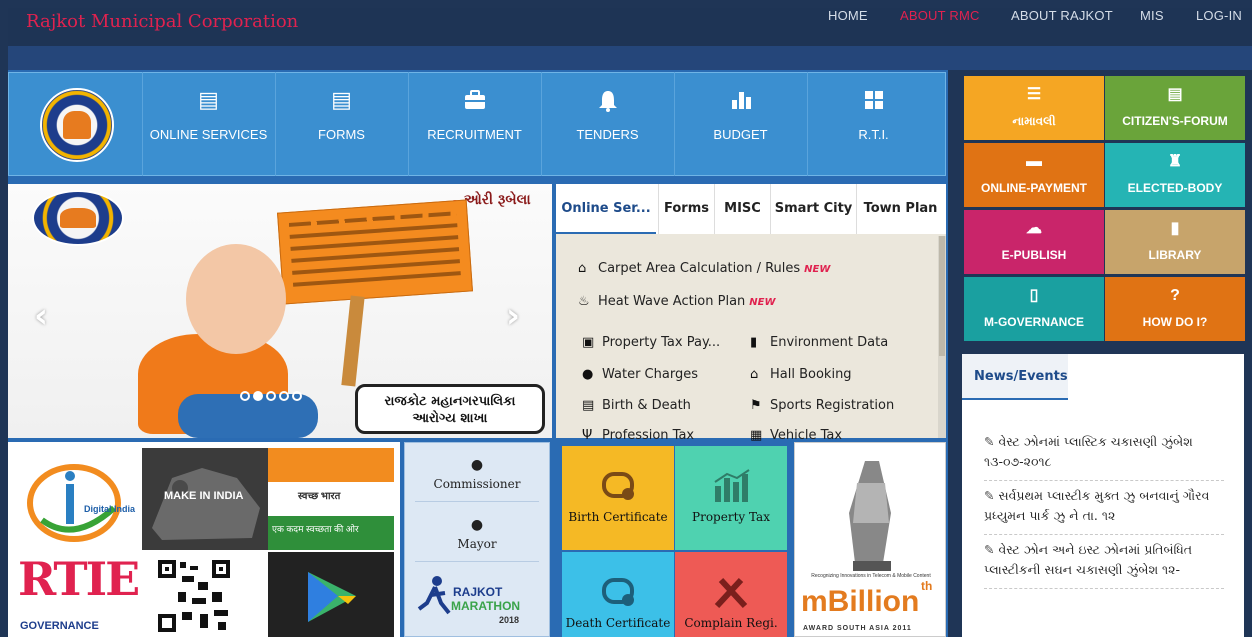 This screenshot has width=1252, height=637. I want to click on link-vehicle-tax: ▦ Vehicle Tax, so click(796, 435).